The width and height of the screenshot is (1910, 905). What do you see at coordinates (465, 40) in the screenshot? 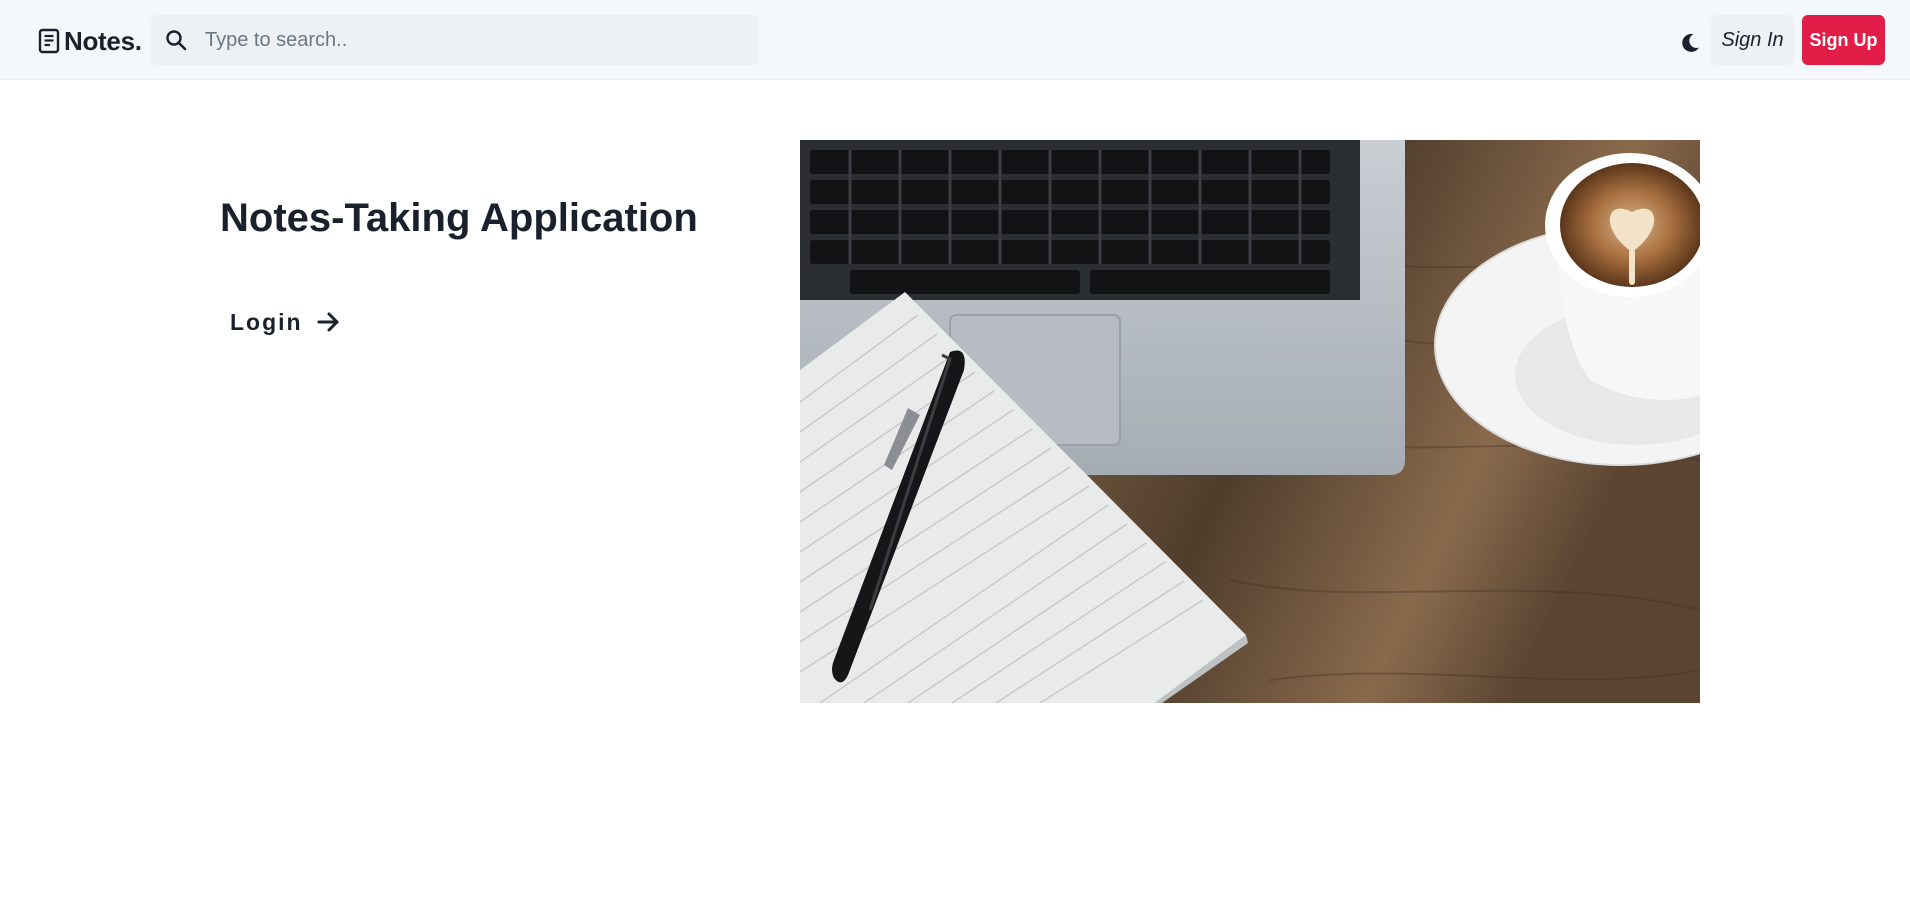
I see `search-input` at bounding box center [465, 40].